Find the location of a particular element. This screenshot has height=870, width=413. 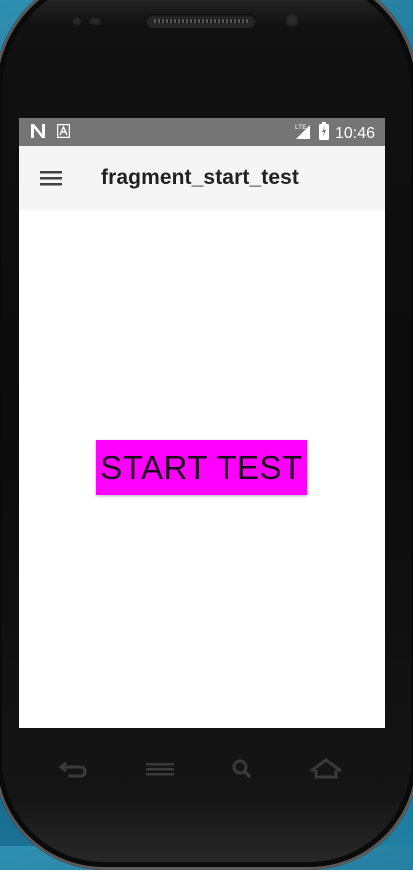

signal-strength-icon: LTE is located at coordinates (303, 133).